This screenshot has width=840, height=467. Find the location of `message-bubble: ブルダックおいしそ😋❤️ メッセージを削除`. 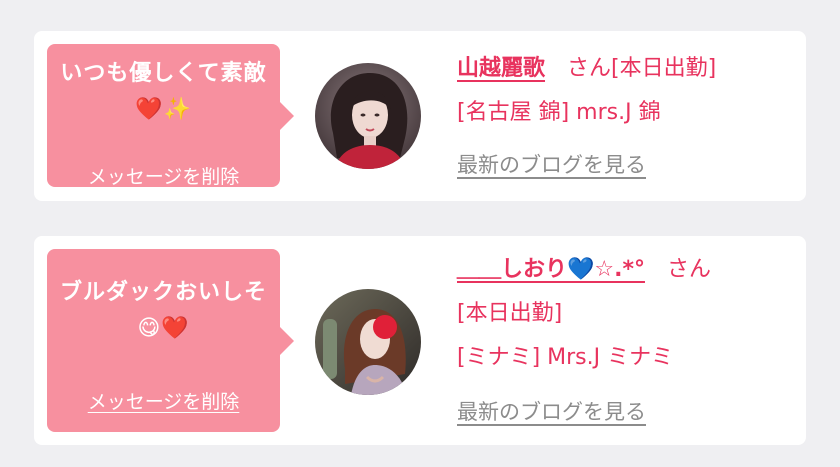

message-bubble: ブルダックおいしそ😋❤️ メッセージを削除 is located at coordinates (170, 340).